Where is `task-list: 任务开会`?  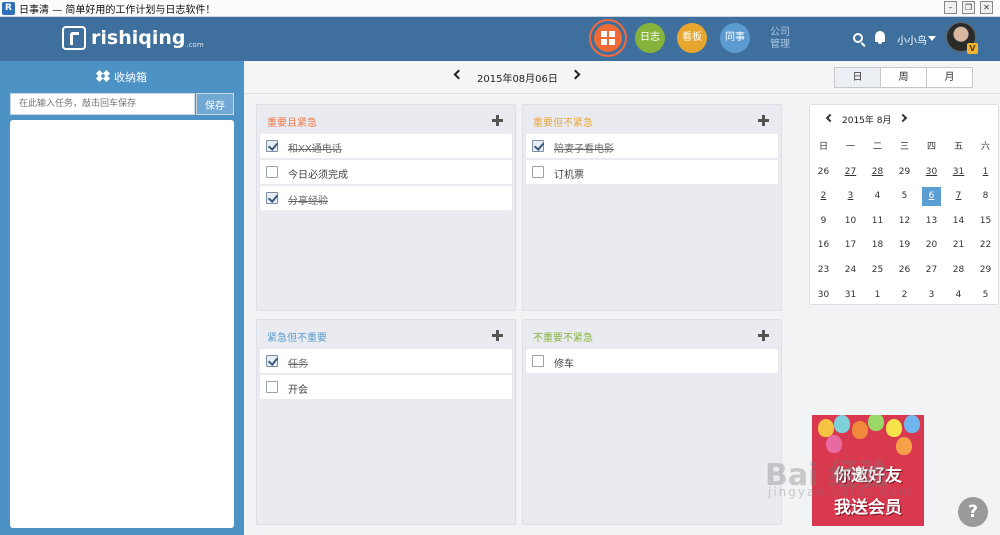 task-list: 任务开会 is located at coordinates (386, 375).